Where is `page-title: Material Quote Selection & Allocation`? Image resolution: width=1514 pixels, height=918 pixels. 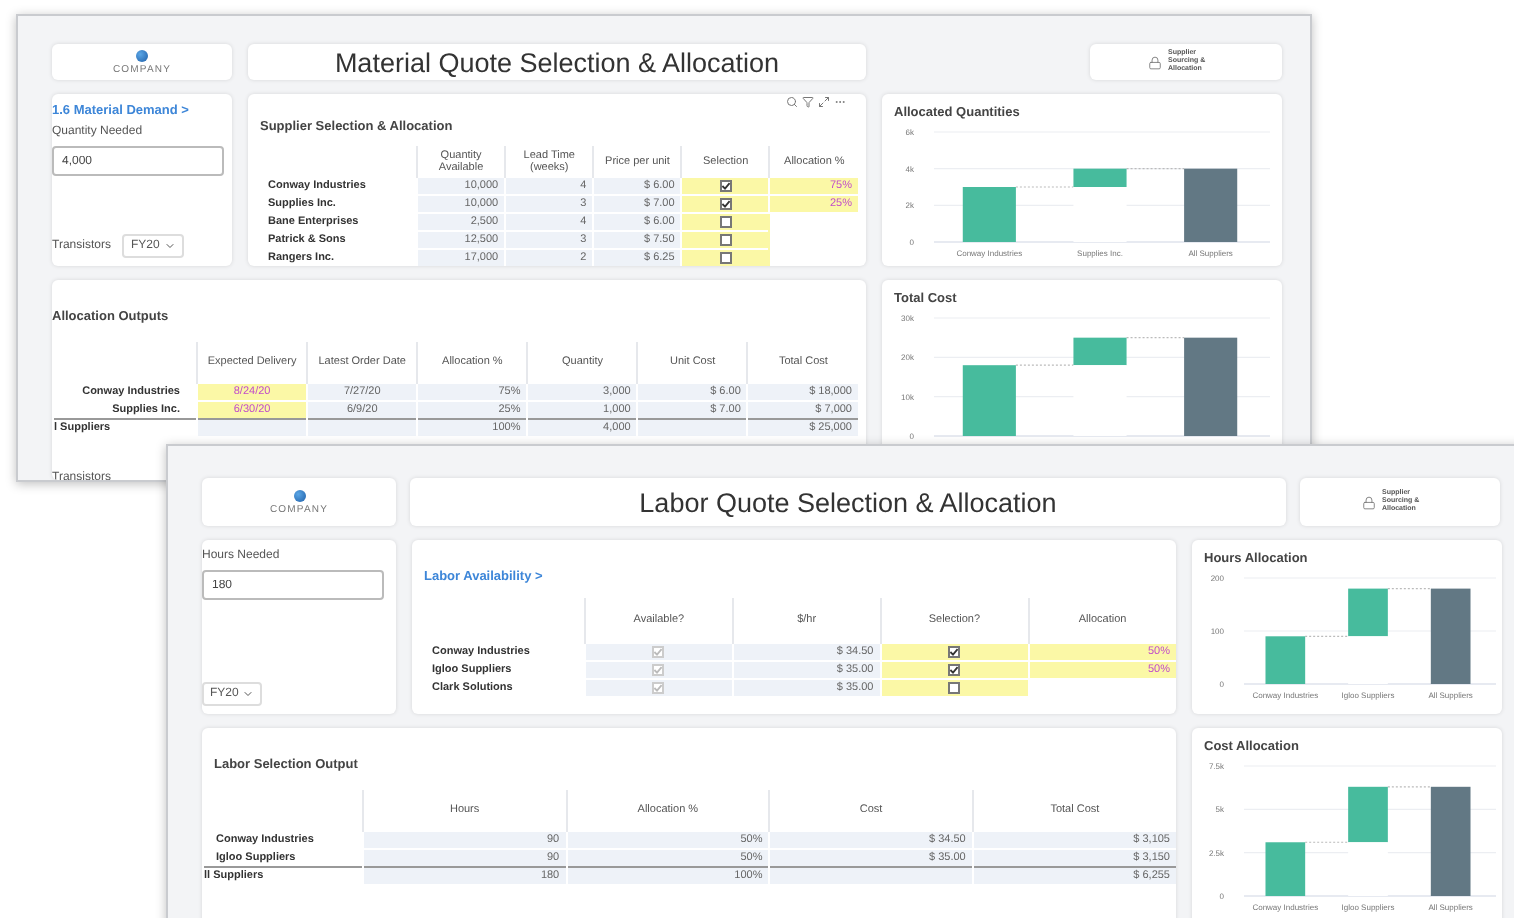 page-title: Material Quote Selection & Allocation is located at coordinates (557, 62).